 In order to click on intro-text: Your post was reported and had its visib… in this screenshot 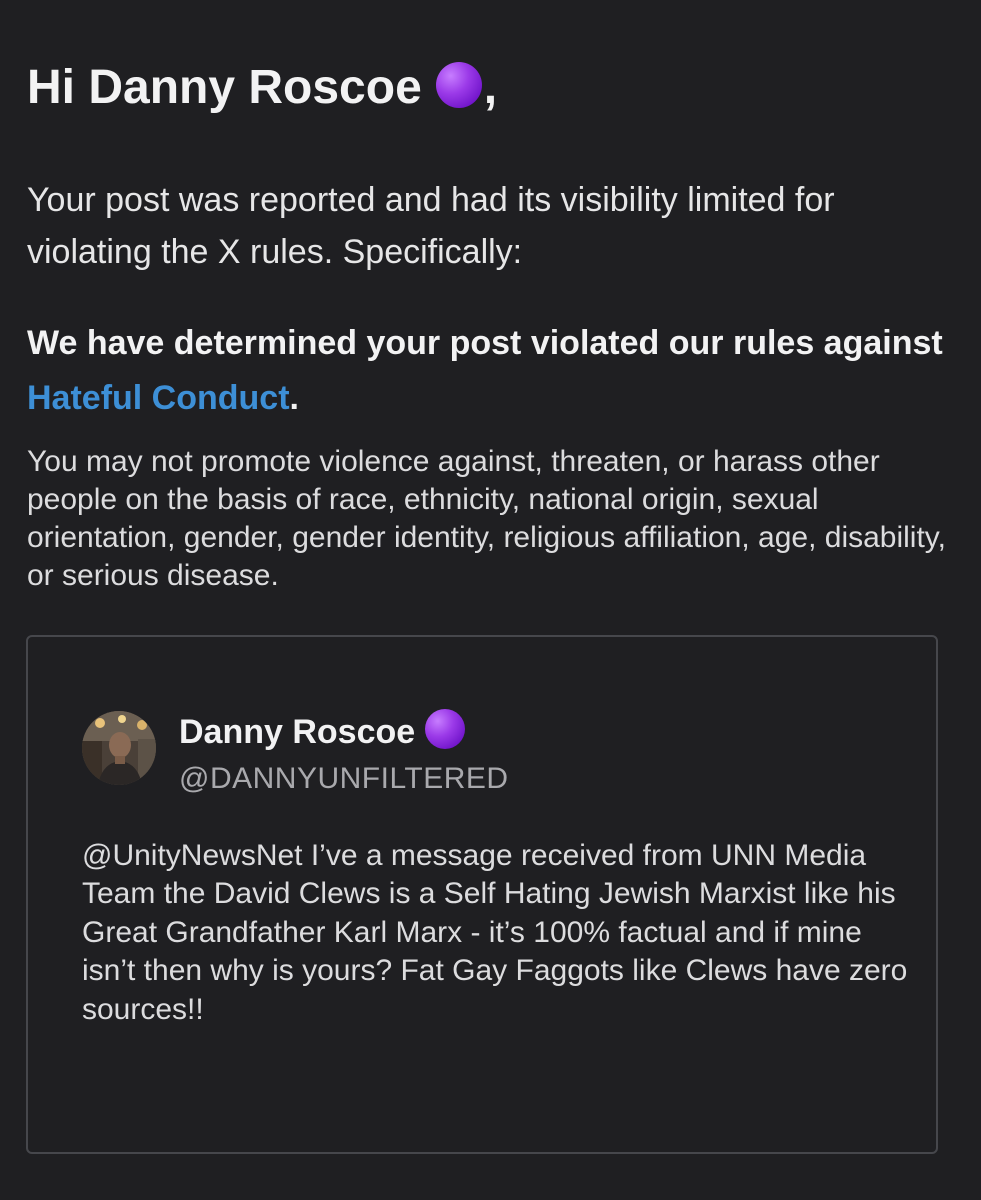, I will do `click(431, 226)`.